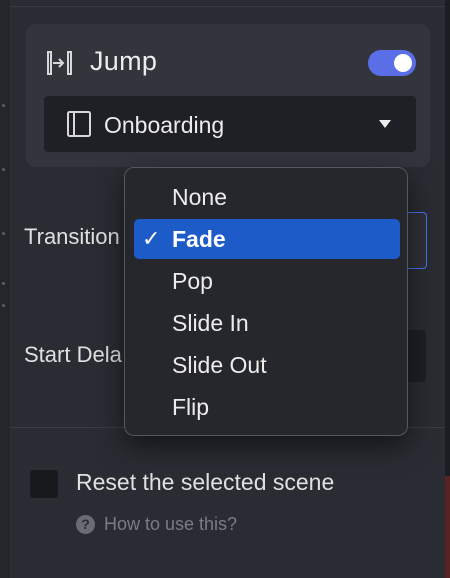 The width and height of the screenshot is (450, 578). What do you see at coordinates (85, 524) in the screenshot?
I see `help-icon: ?` at bounding box center [85, 524].